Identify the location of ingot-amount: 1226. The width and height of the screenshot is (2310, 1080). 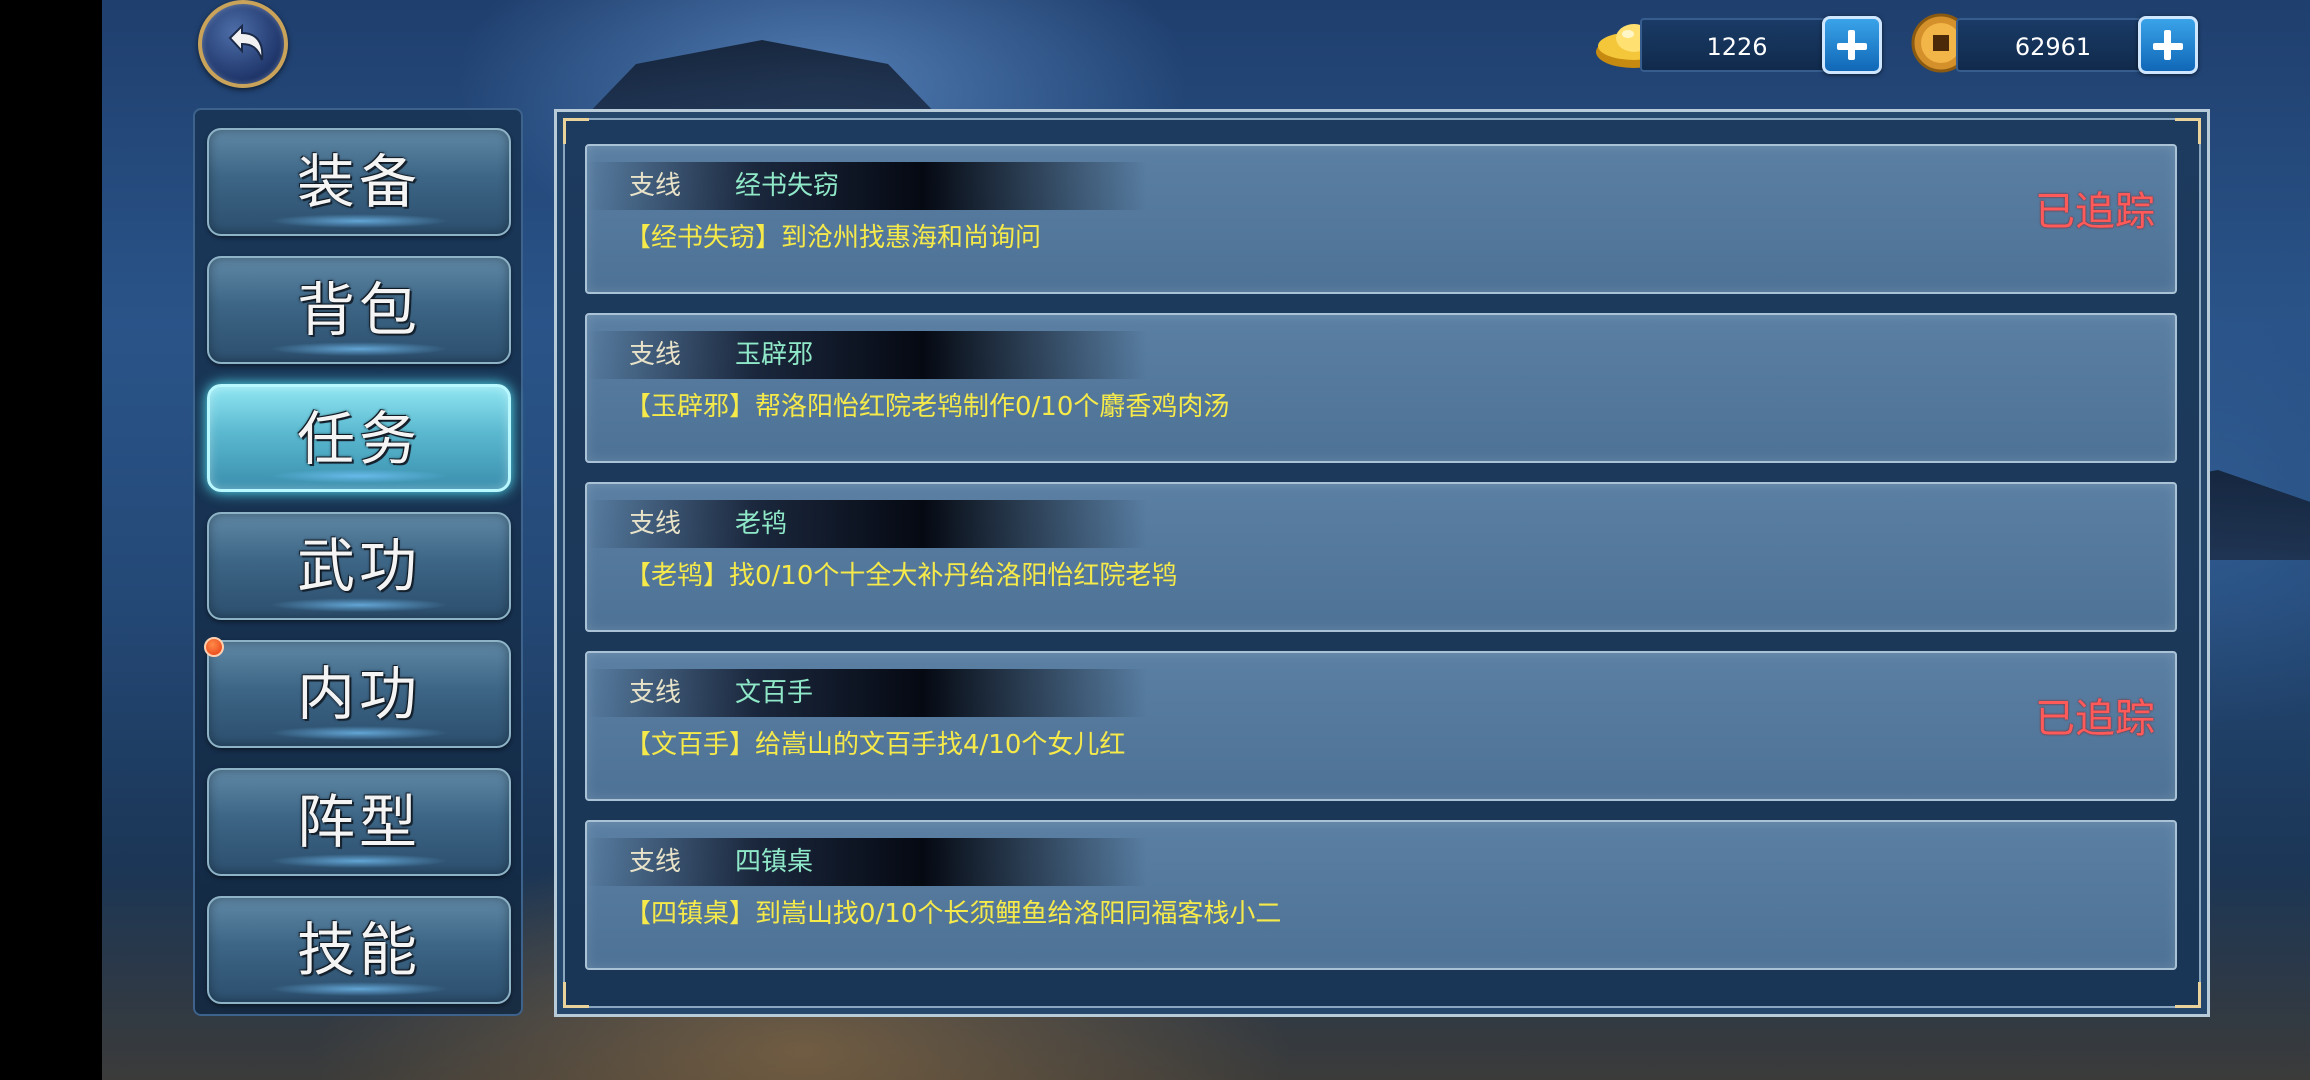
(1737, 47).